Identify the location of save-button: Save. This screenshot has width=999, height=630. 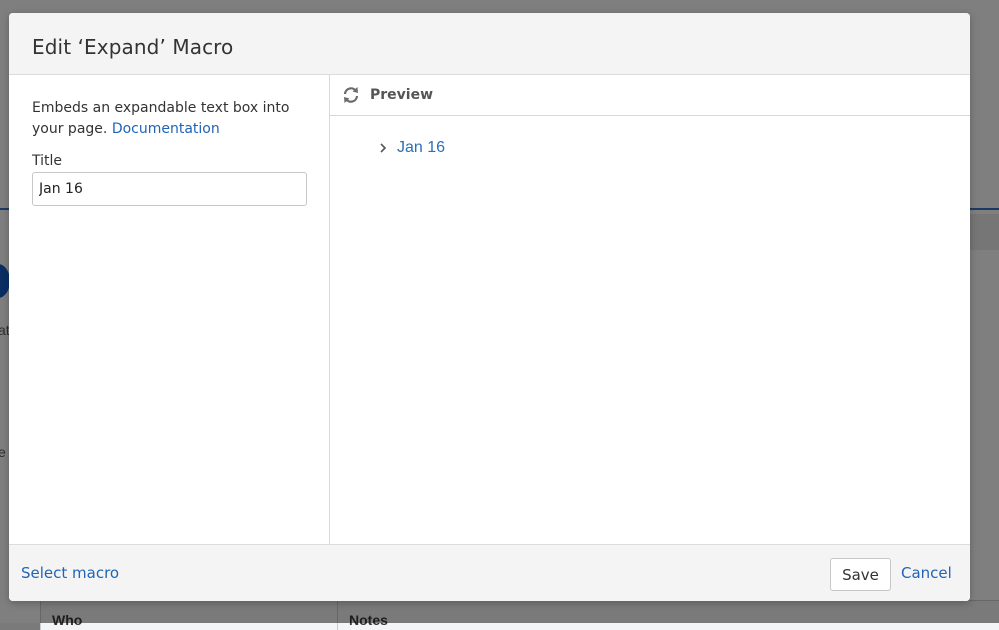
(860, 574).